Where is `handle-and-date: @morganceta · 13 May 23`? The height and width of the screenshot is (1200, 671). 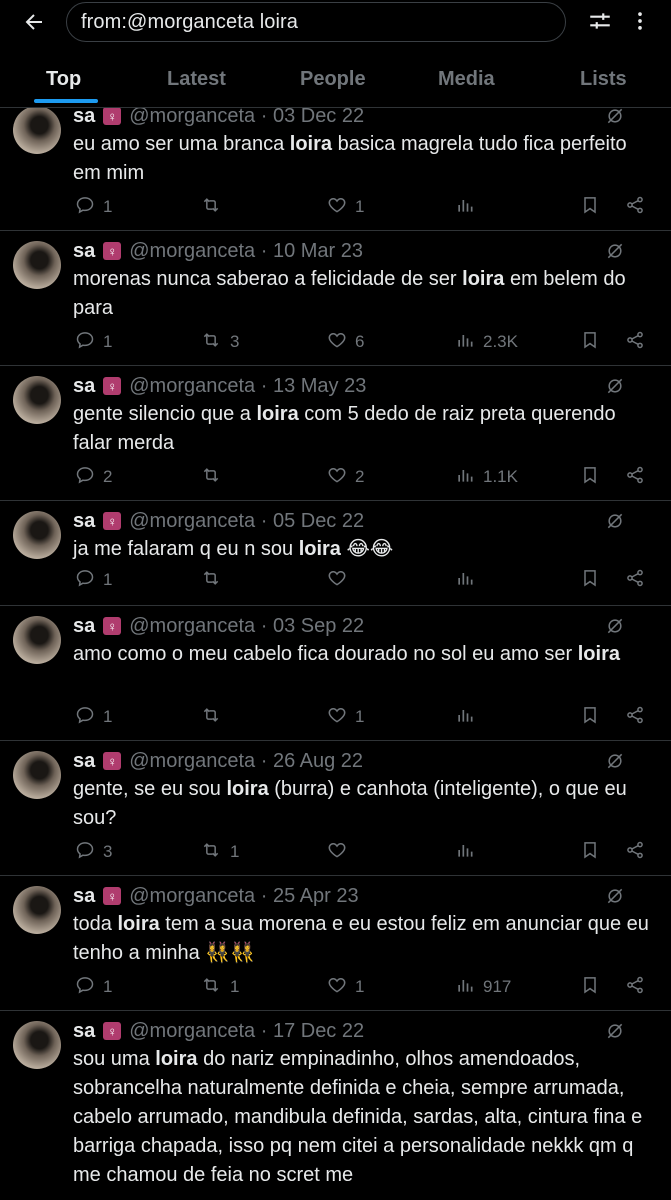
handle-and-date: @morganceta · 13 May 23 is located at coordinates (247, 386).